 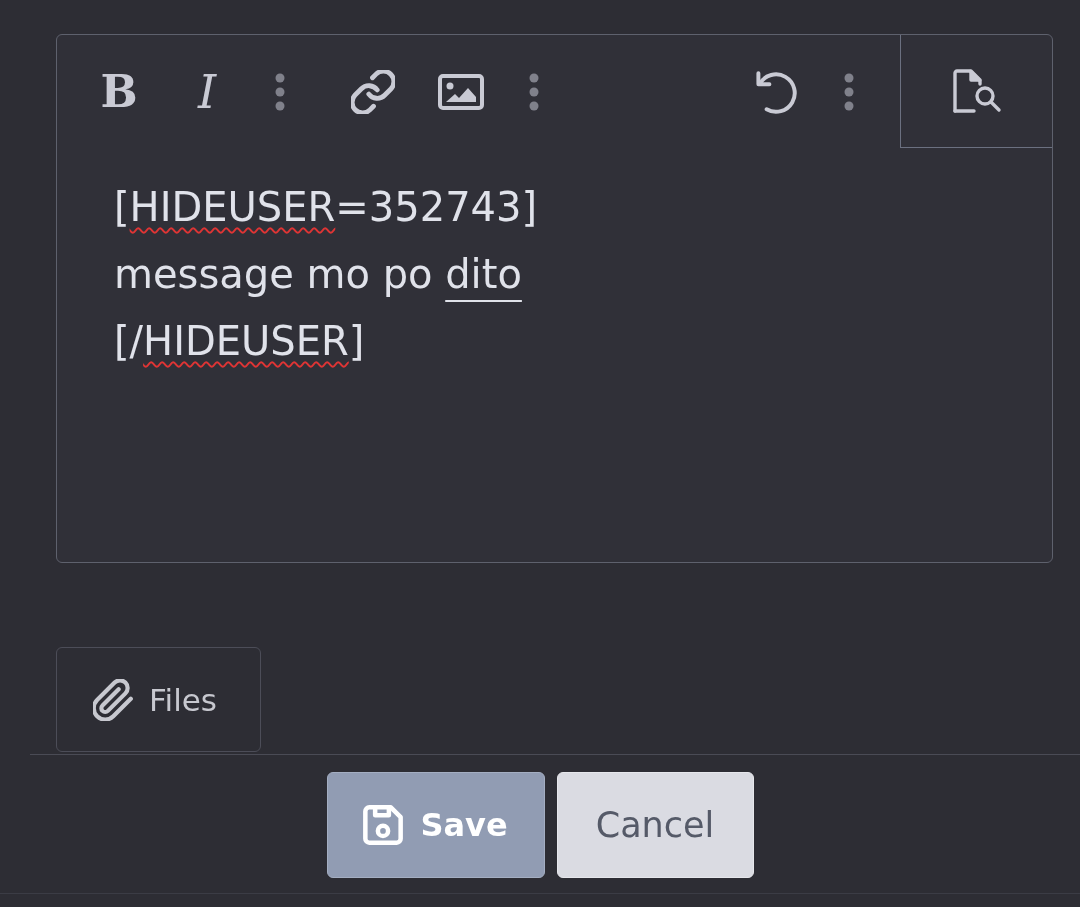 I want to click on preview-icon, so click(x=976, y=91).